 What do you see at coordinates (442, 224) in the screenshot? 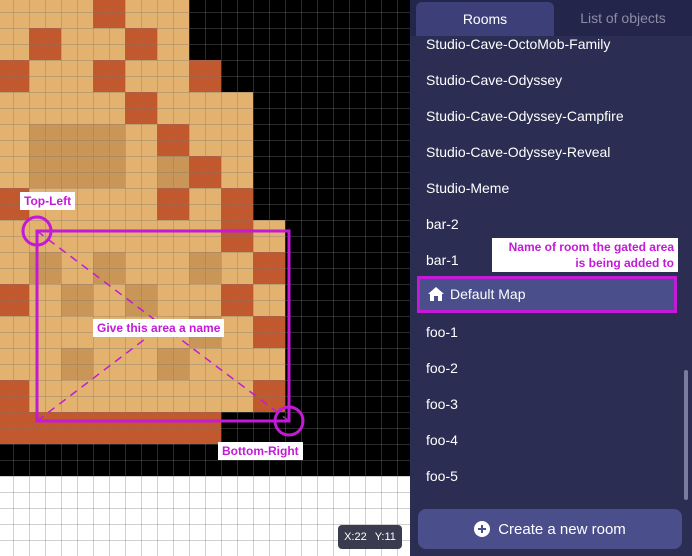
I see `room-item: bar-2` at bounding box center [442, 224].